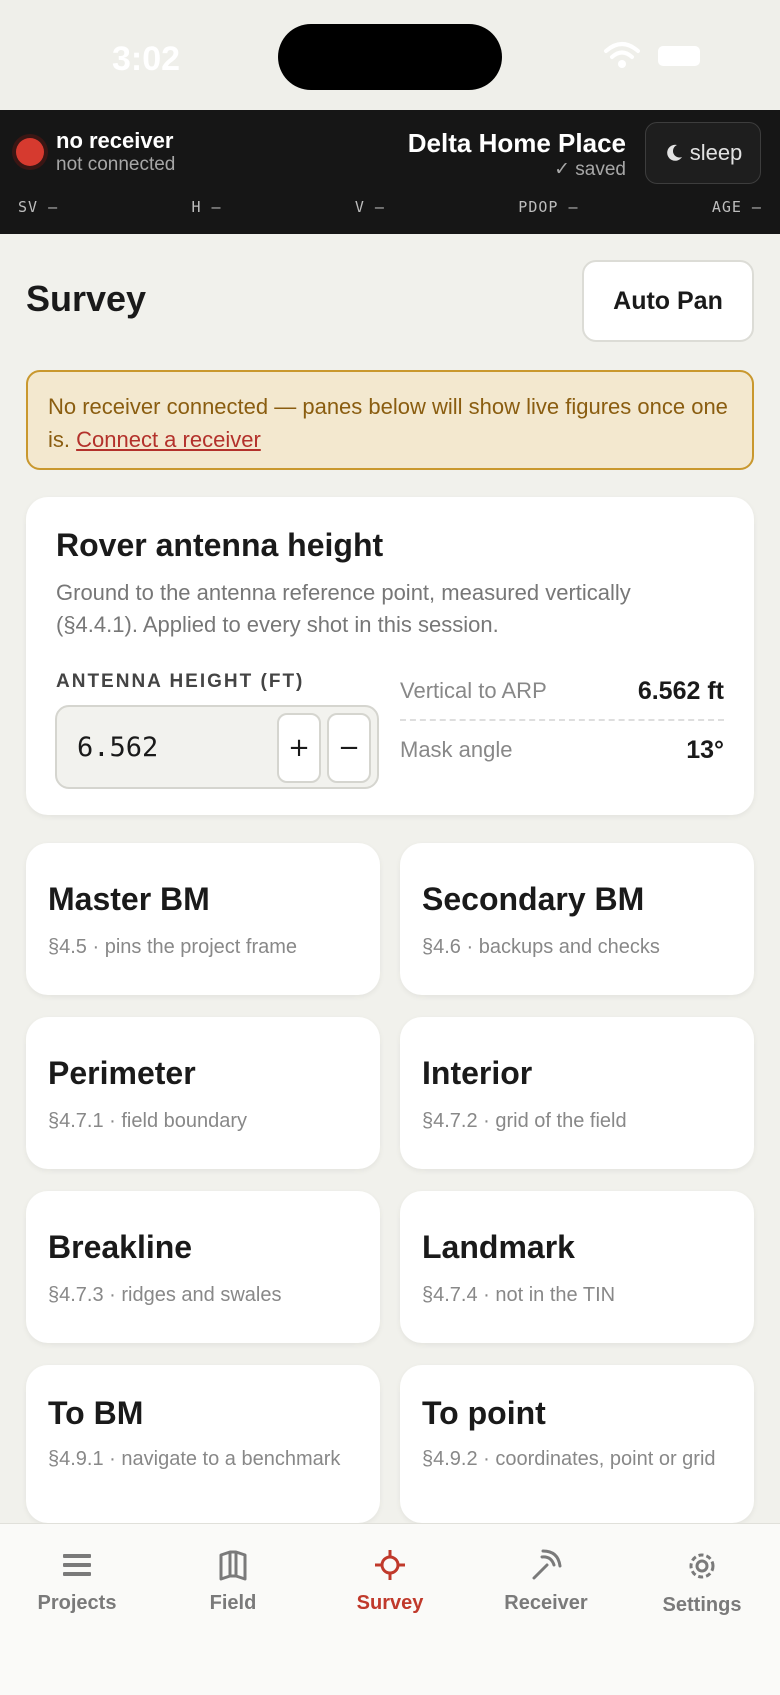 The image size is (780, 1695). Describe the element at coordinates (484, 1413) in the screenshot. I see `tile-title: To point` at that location.